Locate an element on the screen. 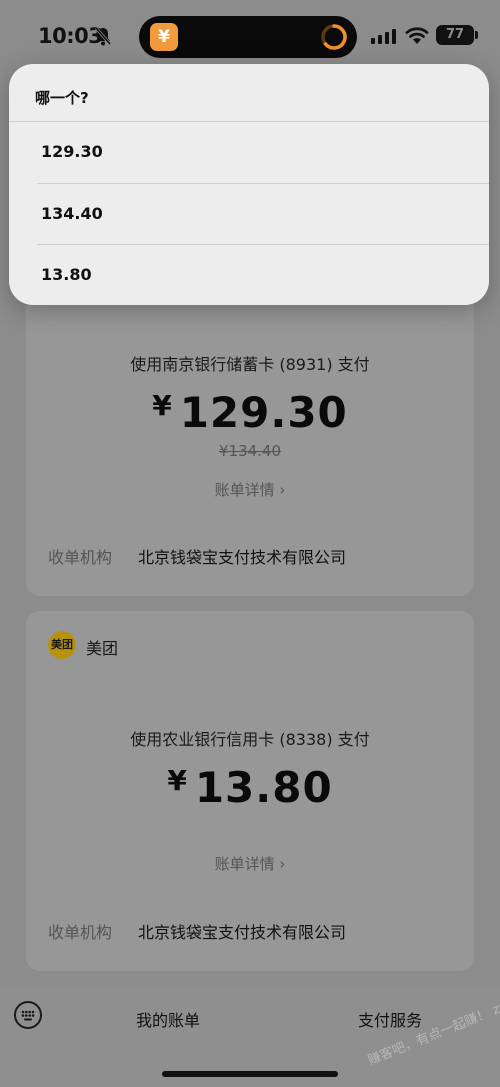 This screenshot has height=1087, width=500. merchant-logo: 美团 is located at coordinates (62, 645).